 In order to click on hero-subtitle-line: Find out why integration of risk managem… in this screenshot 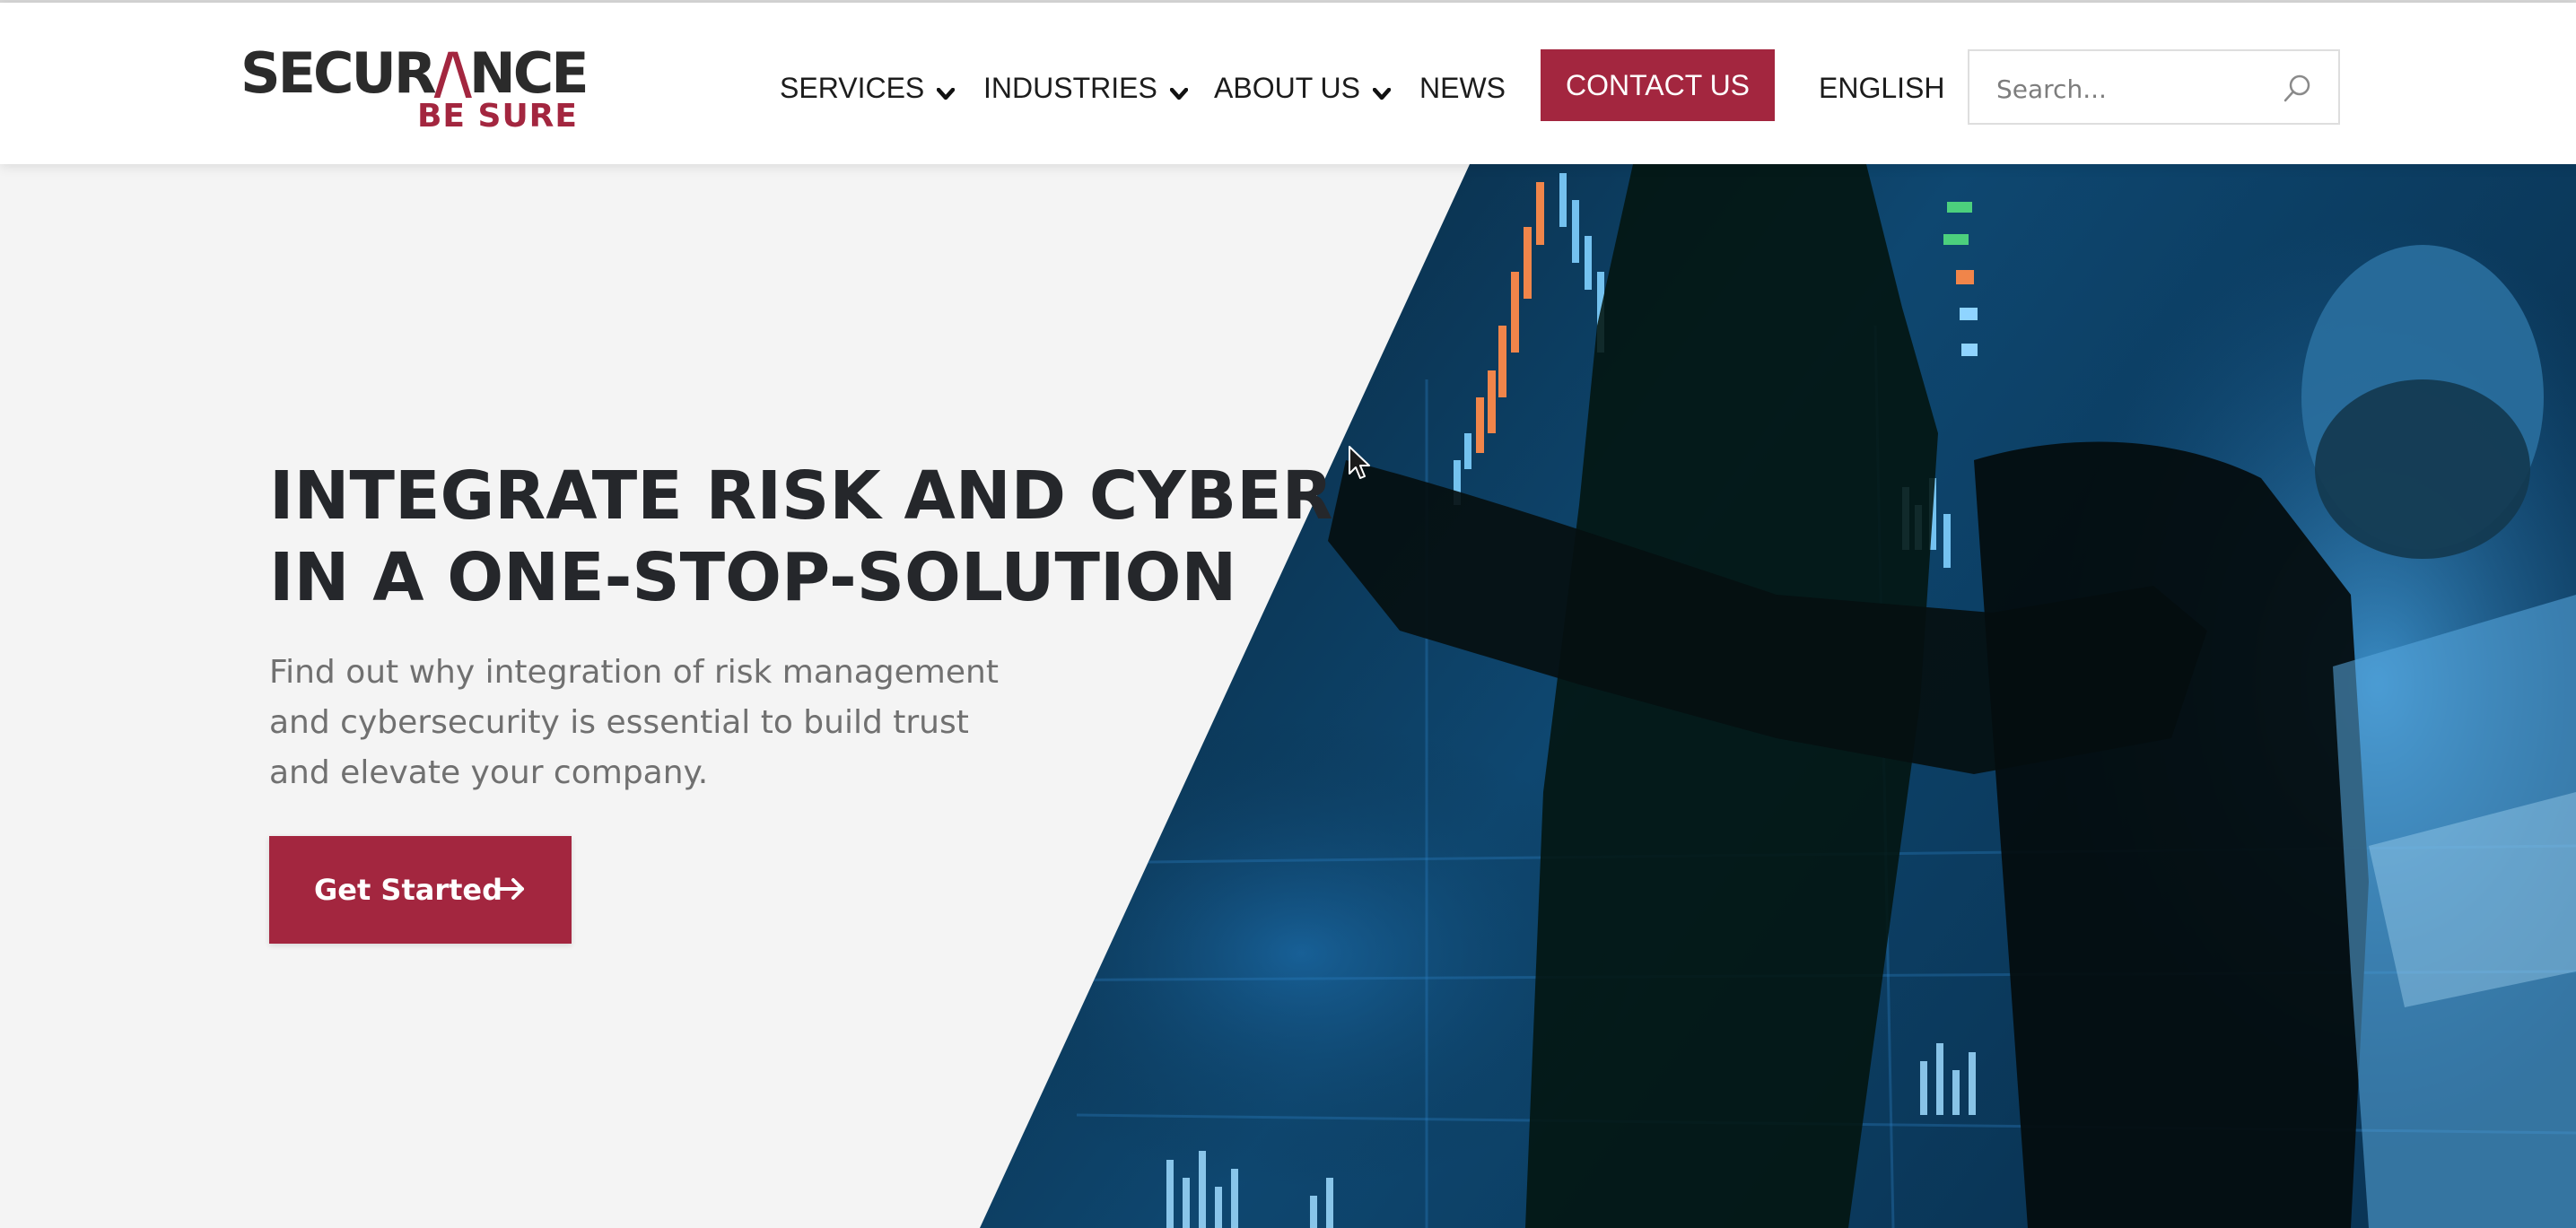, I will do `click(634, 672)`.